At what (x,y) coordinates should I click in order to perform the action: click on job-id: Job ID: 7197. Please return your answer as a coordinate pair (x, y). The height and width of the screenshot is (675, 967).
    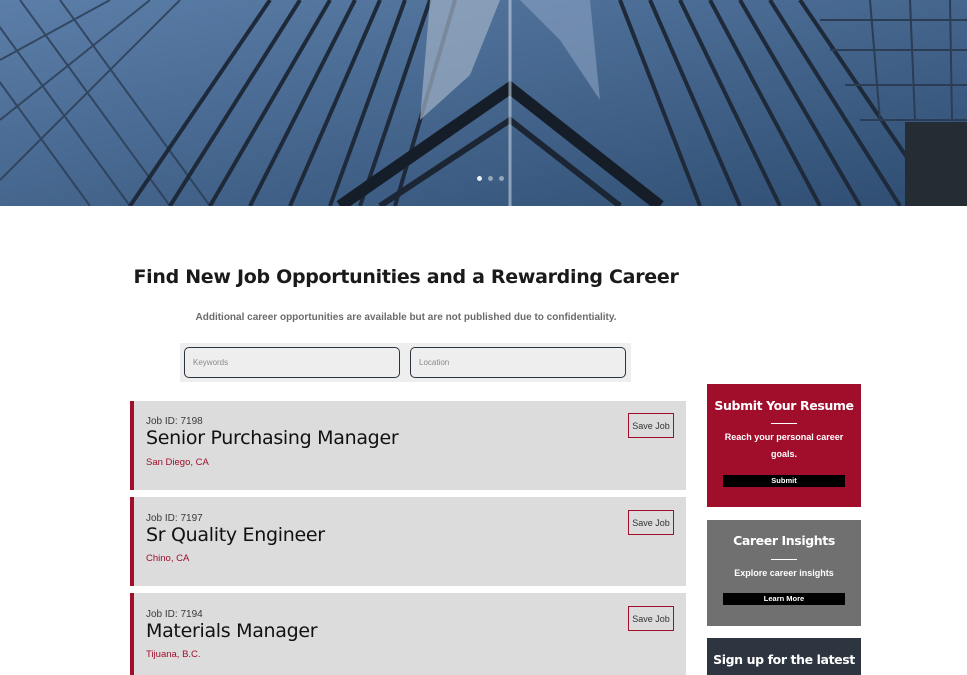
    Looking at the image, I should click on (174, 518).